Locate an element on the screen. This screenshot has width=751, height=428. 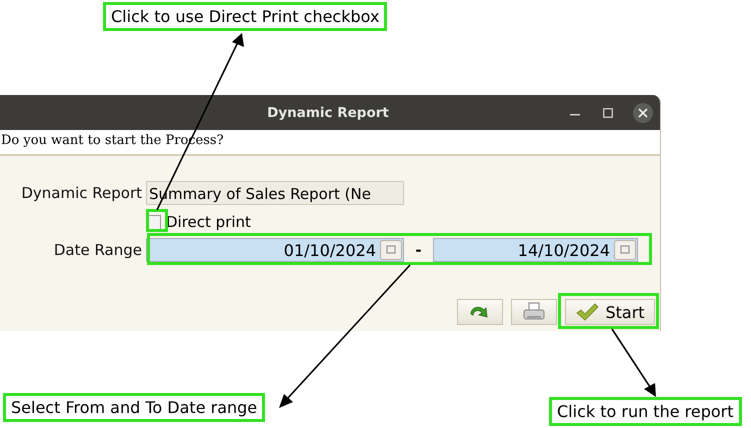
callout-label: Click to run the report is located at coordinates (645, 411).